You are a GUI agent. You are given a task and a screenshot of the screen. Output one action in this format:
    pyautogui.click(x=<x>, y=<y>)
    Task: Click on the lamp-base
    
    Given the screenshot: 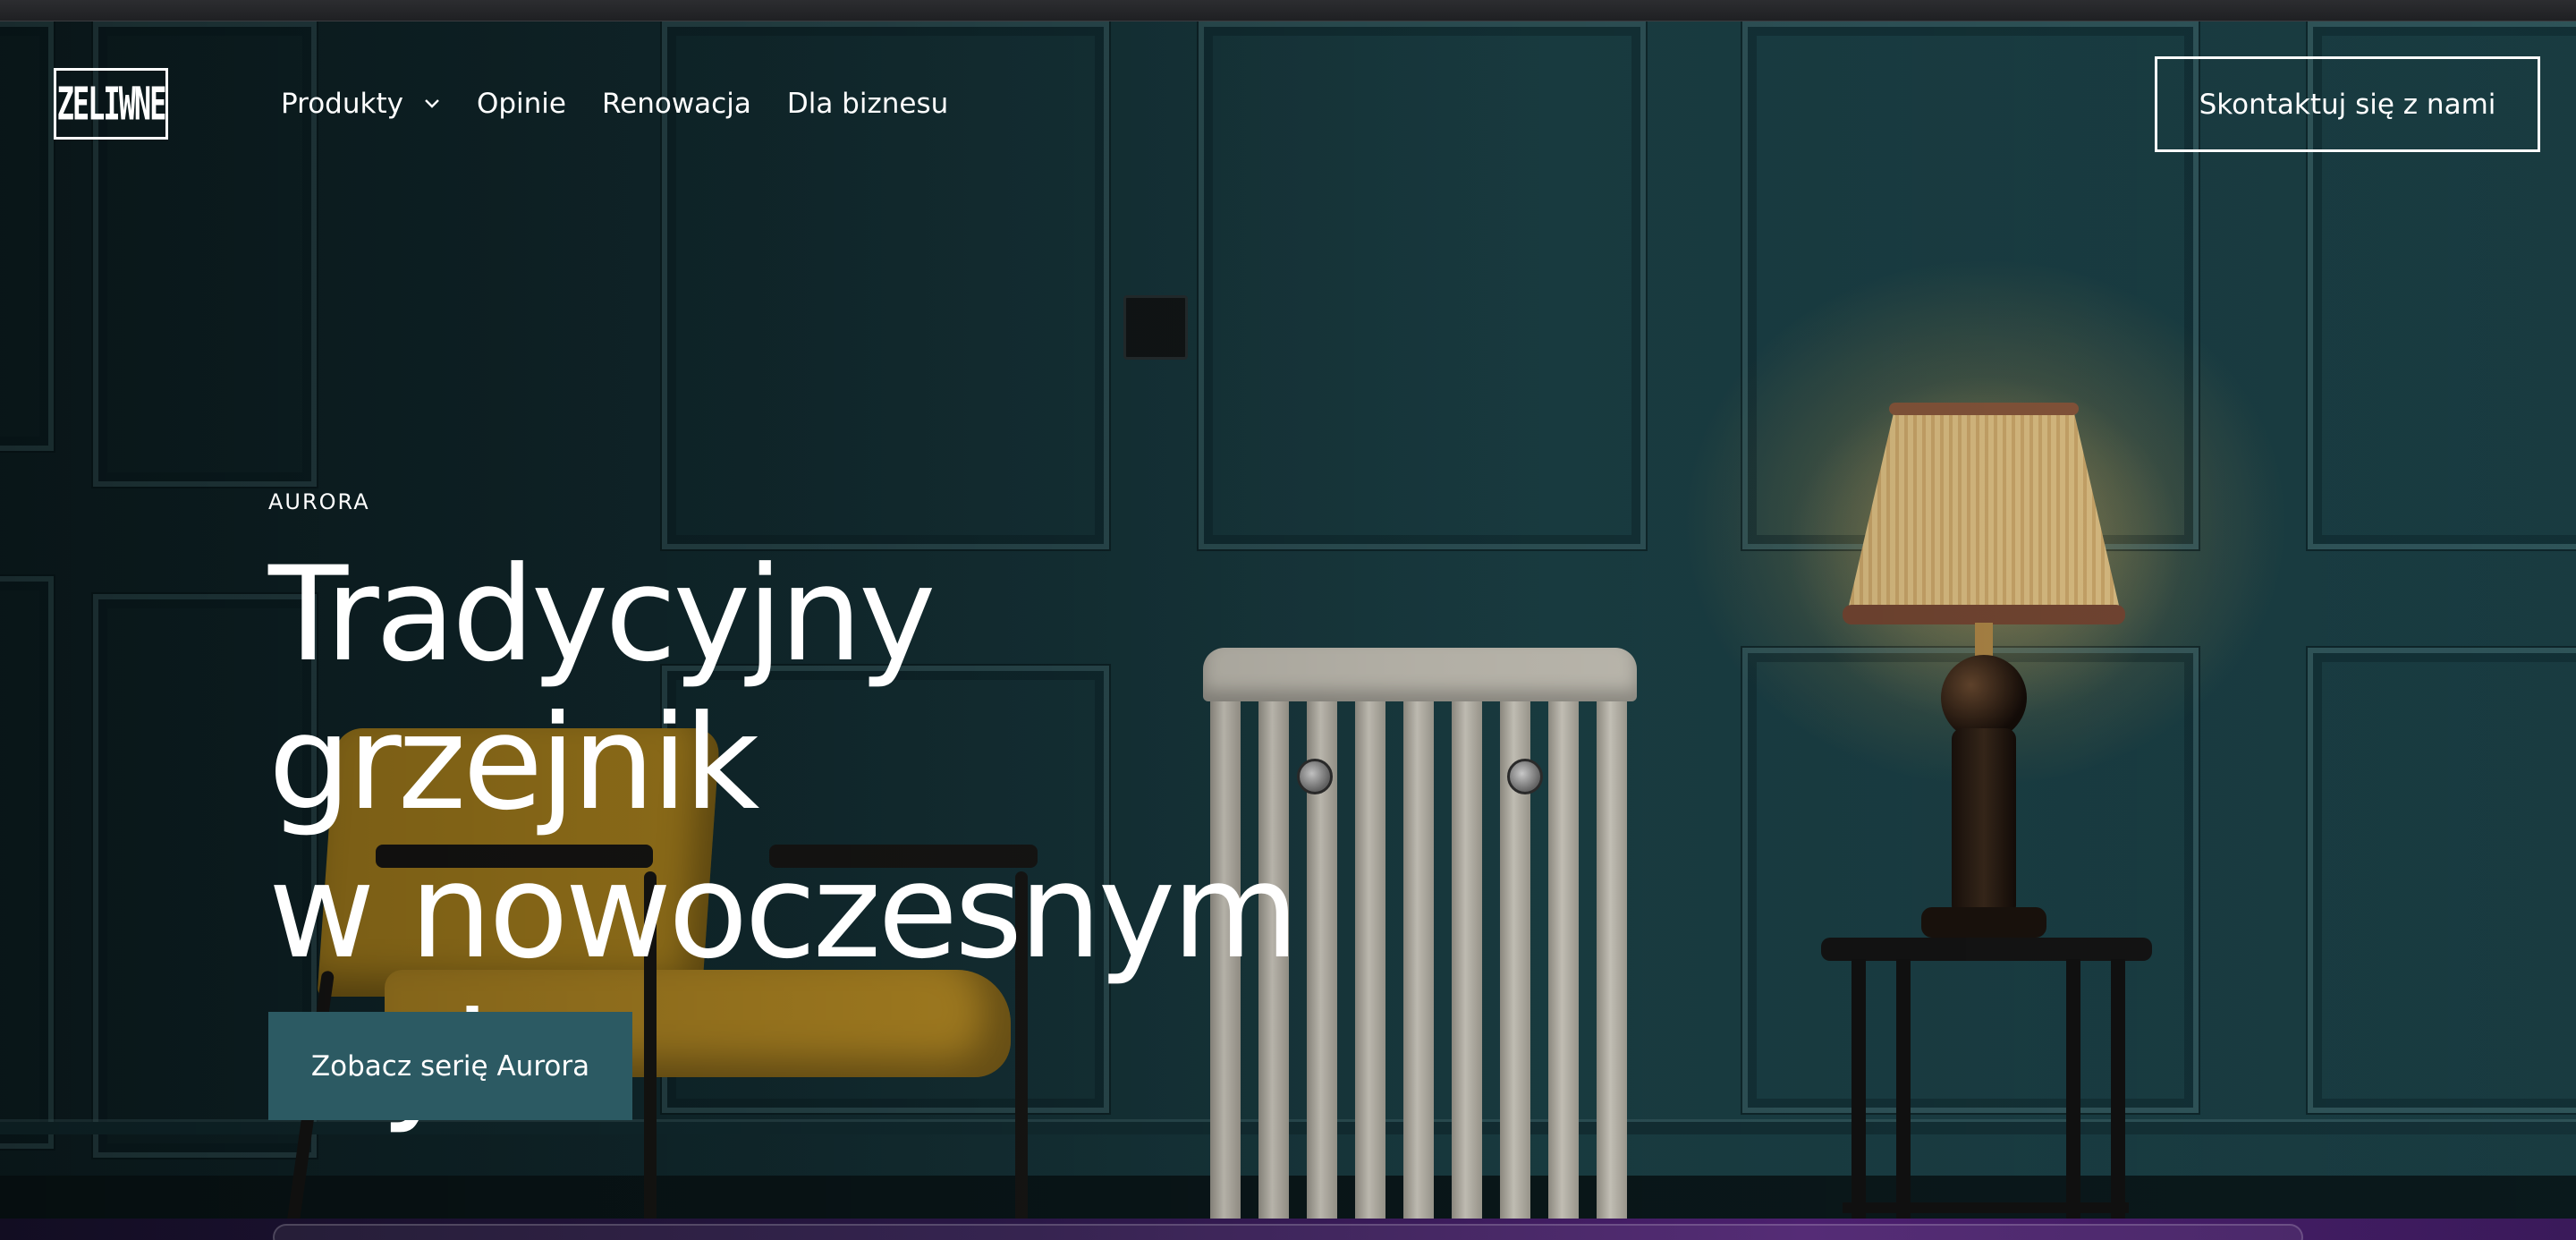 What is the action you would take?
    pyautogui.click(x=1983, y=923)
    